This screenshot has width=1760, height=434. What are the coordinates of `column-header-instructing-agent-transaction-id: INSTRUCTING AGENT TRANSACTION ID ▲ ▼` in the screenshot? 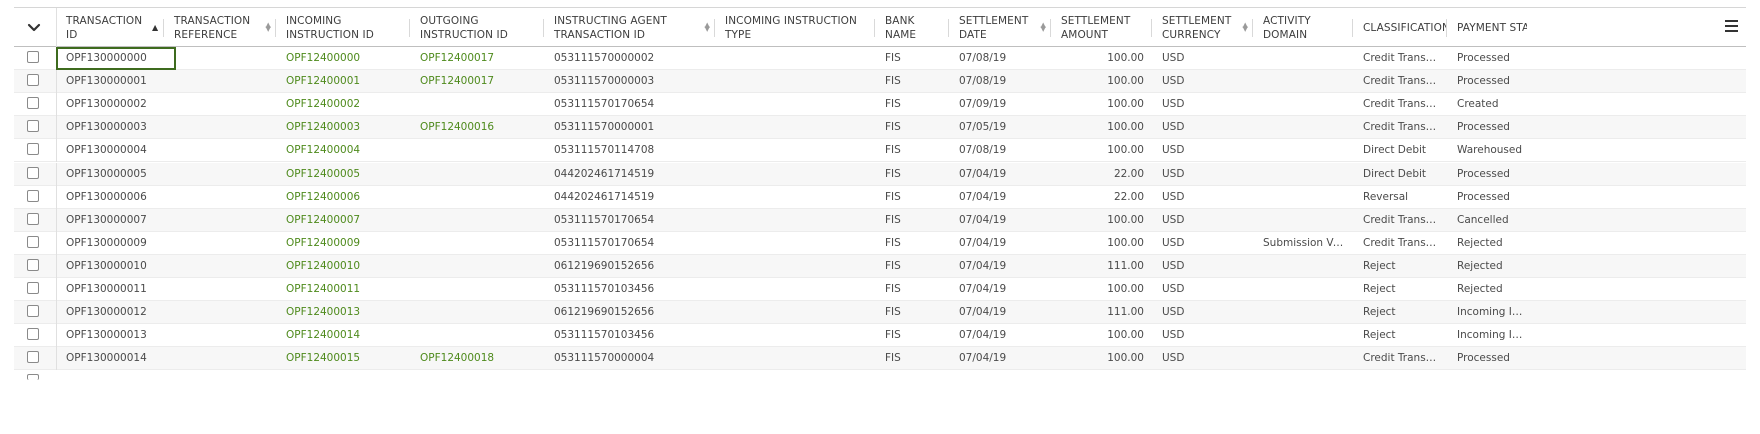 It's located at (629, 27).